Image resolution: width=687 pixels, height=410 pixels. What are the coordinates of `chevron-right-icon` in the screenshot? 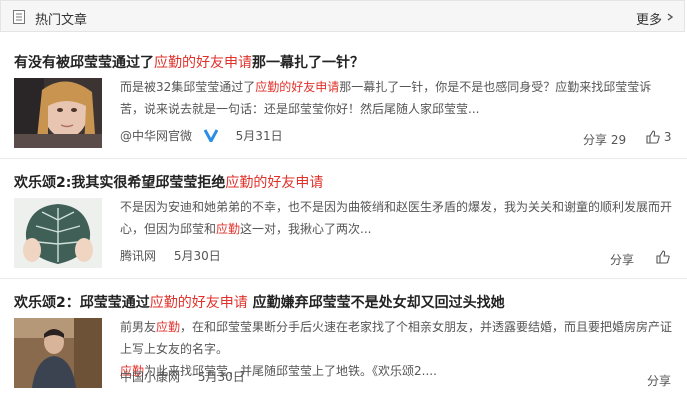 It's located at (670, 17).